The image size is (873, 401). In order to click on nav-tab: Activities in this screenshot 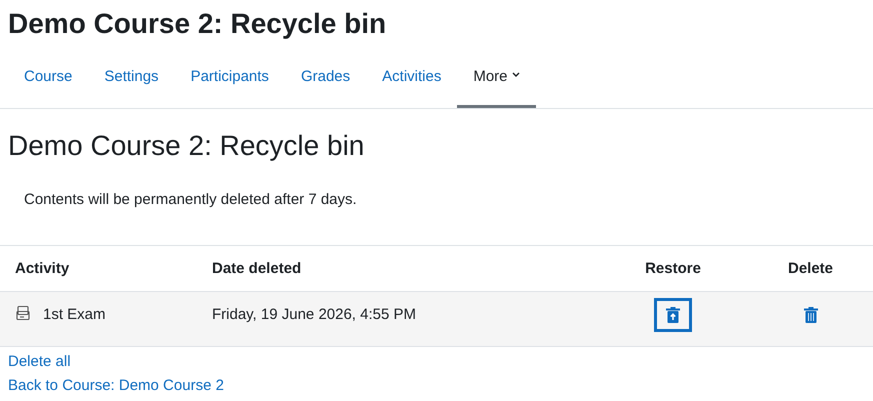, I will do `click(412, 81)`.